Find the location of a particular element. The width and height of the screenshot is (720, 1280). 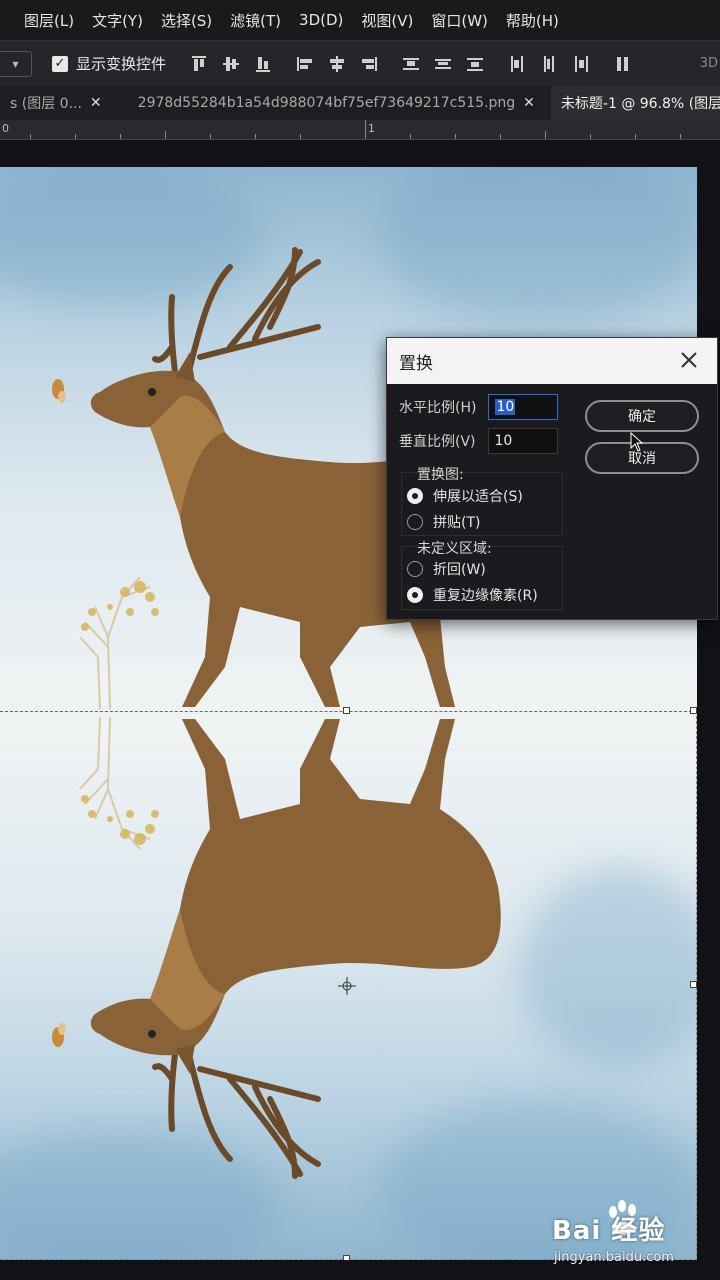

horizontal-scale-input: 10 is located at coordinates (523, 407).